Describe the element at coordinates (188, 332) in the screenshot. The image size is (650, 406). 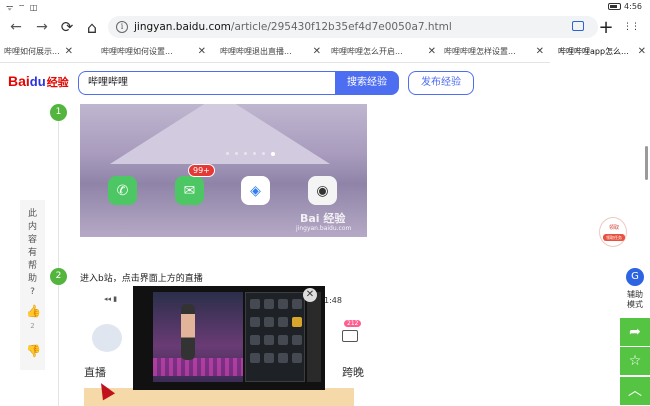
I see `video-character` at that location.